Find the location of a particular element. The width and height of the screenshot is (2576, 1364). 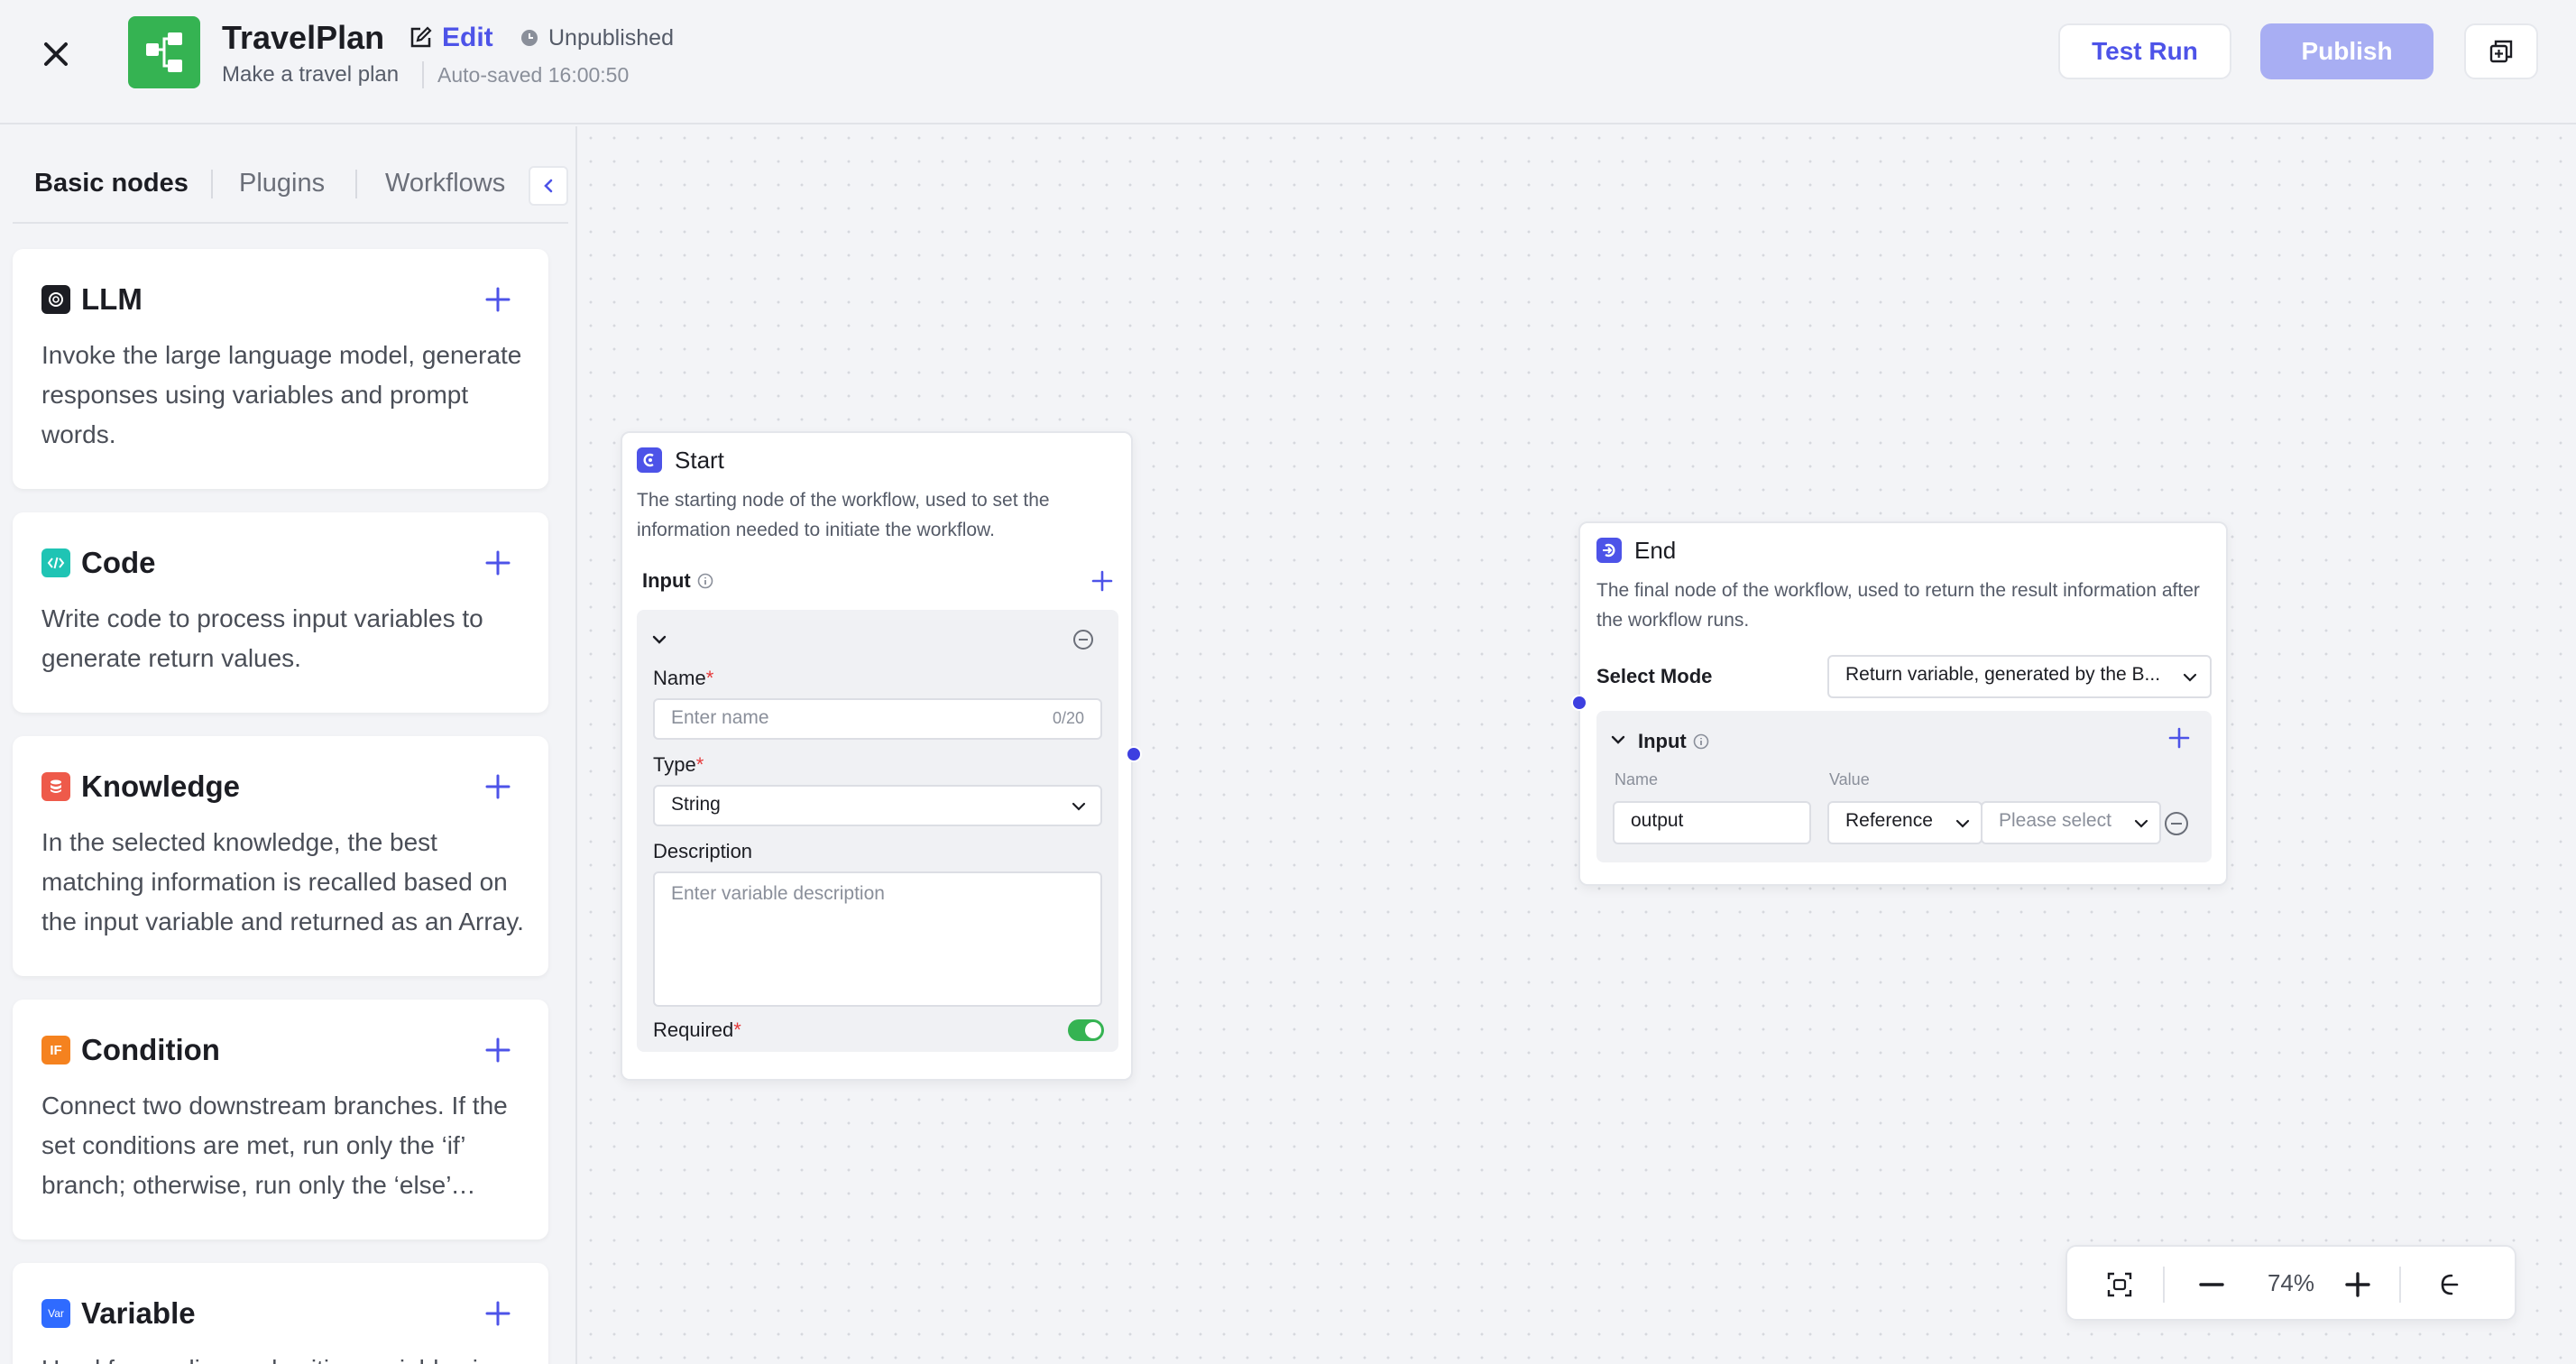

info-icon is located at coordinates (705, 581).